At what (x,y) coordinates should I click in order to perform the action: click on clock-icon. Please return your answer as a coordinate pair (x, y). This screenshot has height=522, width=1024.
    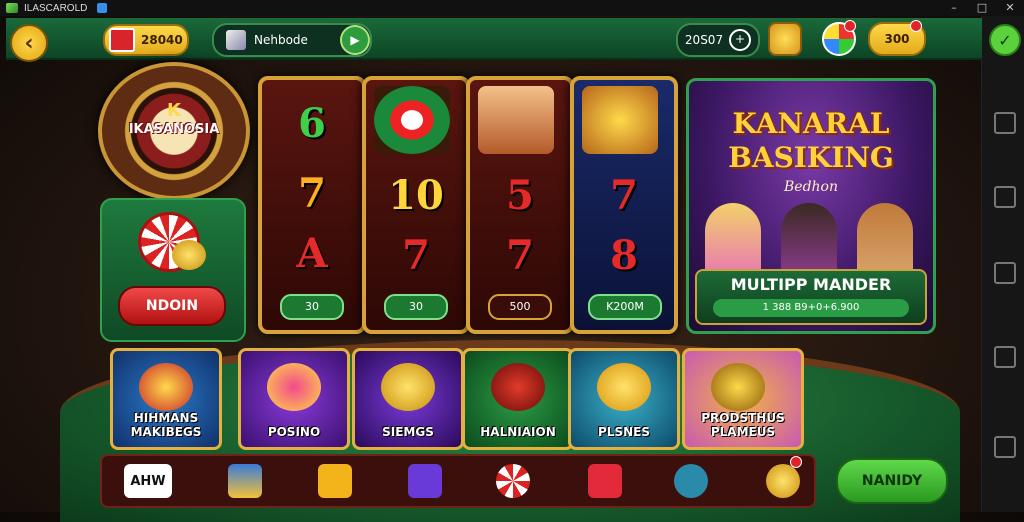
    Looking at the image, I should click on (691, 481).